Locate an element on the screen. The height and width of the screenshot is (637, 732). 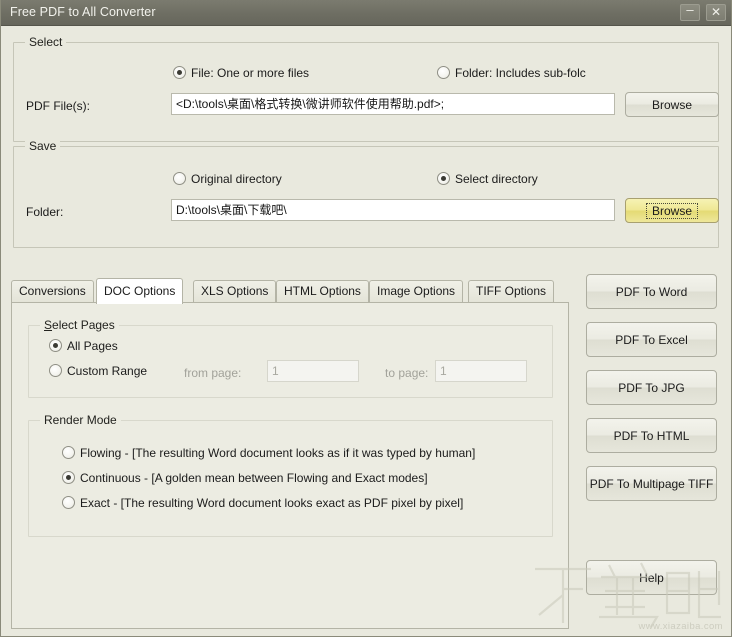
tab-image-options-label: Image Options is located at coordinates (416, 291).